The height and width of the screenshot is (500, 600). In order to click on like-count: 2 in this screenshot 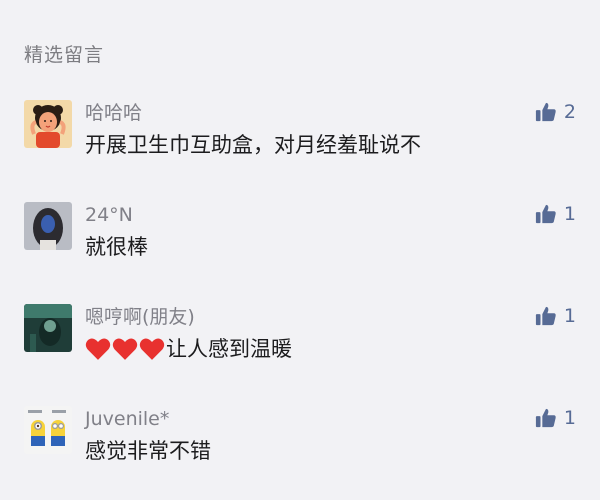, I will do `click(569, 112)`.